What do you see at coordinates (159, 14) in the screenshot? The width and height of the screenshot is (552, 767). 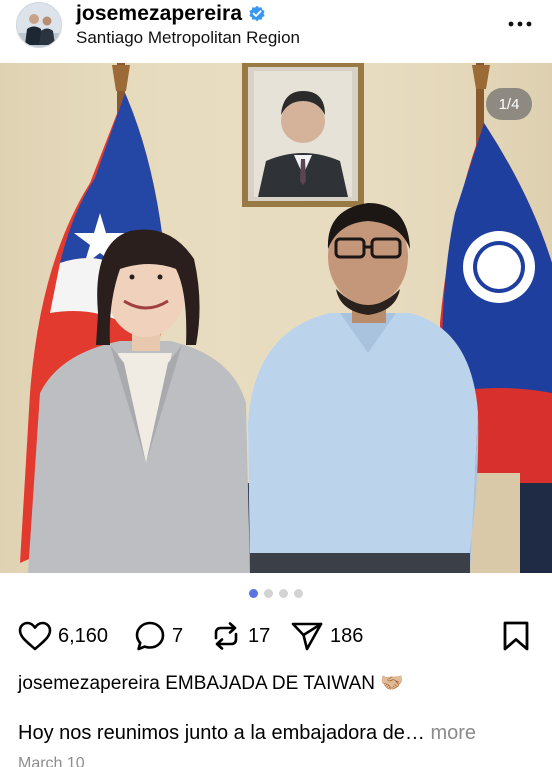 I see `username: josemezapereira` at bounding box center [159, 14].